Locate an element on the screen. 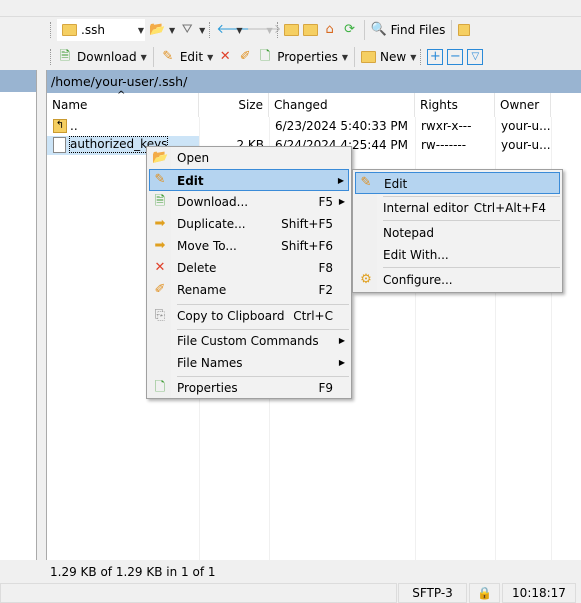  file-icon is located at coordinates (59, 145).